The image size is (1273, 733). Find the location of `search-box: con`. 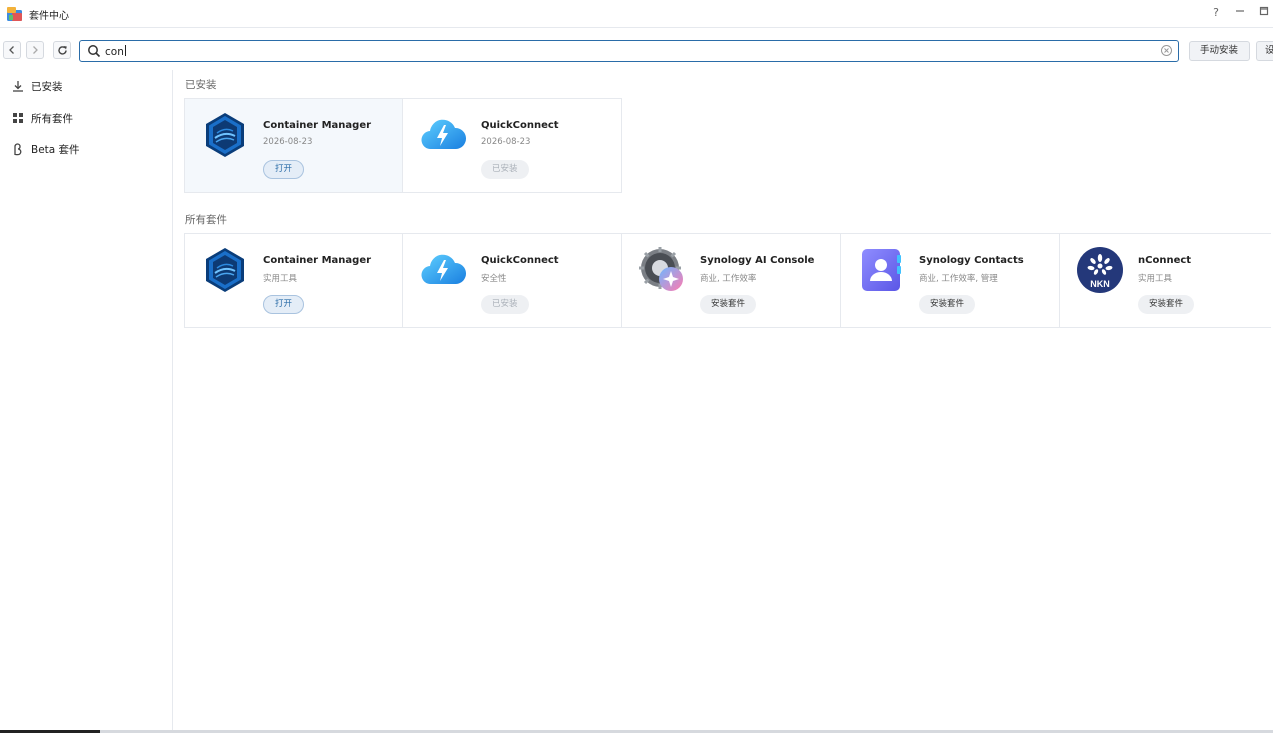

search-box: con is located at coordinates (629, 51).